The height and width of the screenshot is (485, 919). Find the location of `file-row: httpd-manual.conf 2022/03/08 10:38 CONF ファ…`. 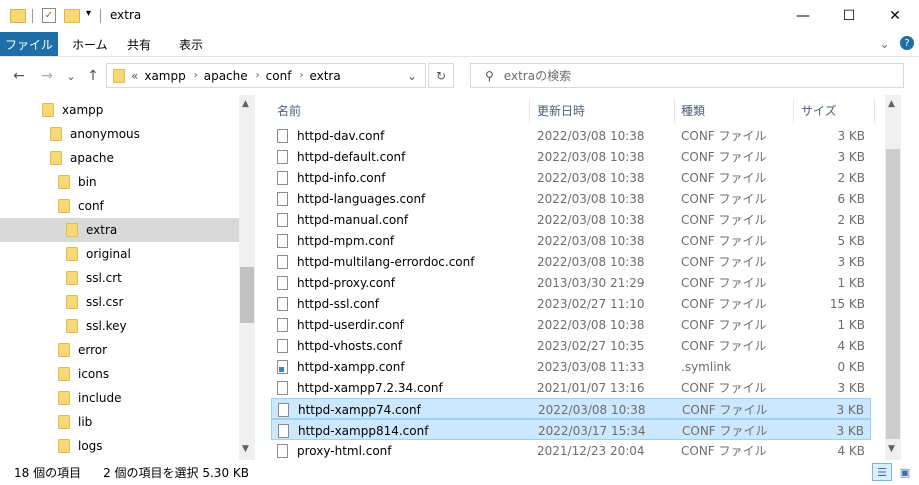

file-row: httpd-manual.conf 2022/03/08 10:38 CONF ファ… is located at coordinates (571, 219).